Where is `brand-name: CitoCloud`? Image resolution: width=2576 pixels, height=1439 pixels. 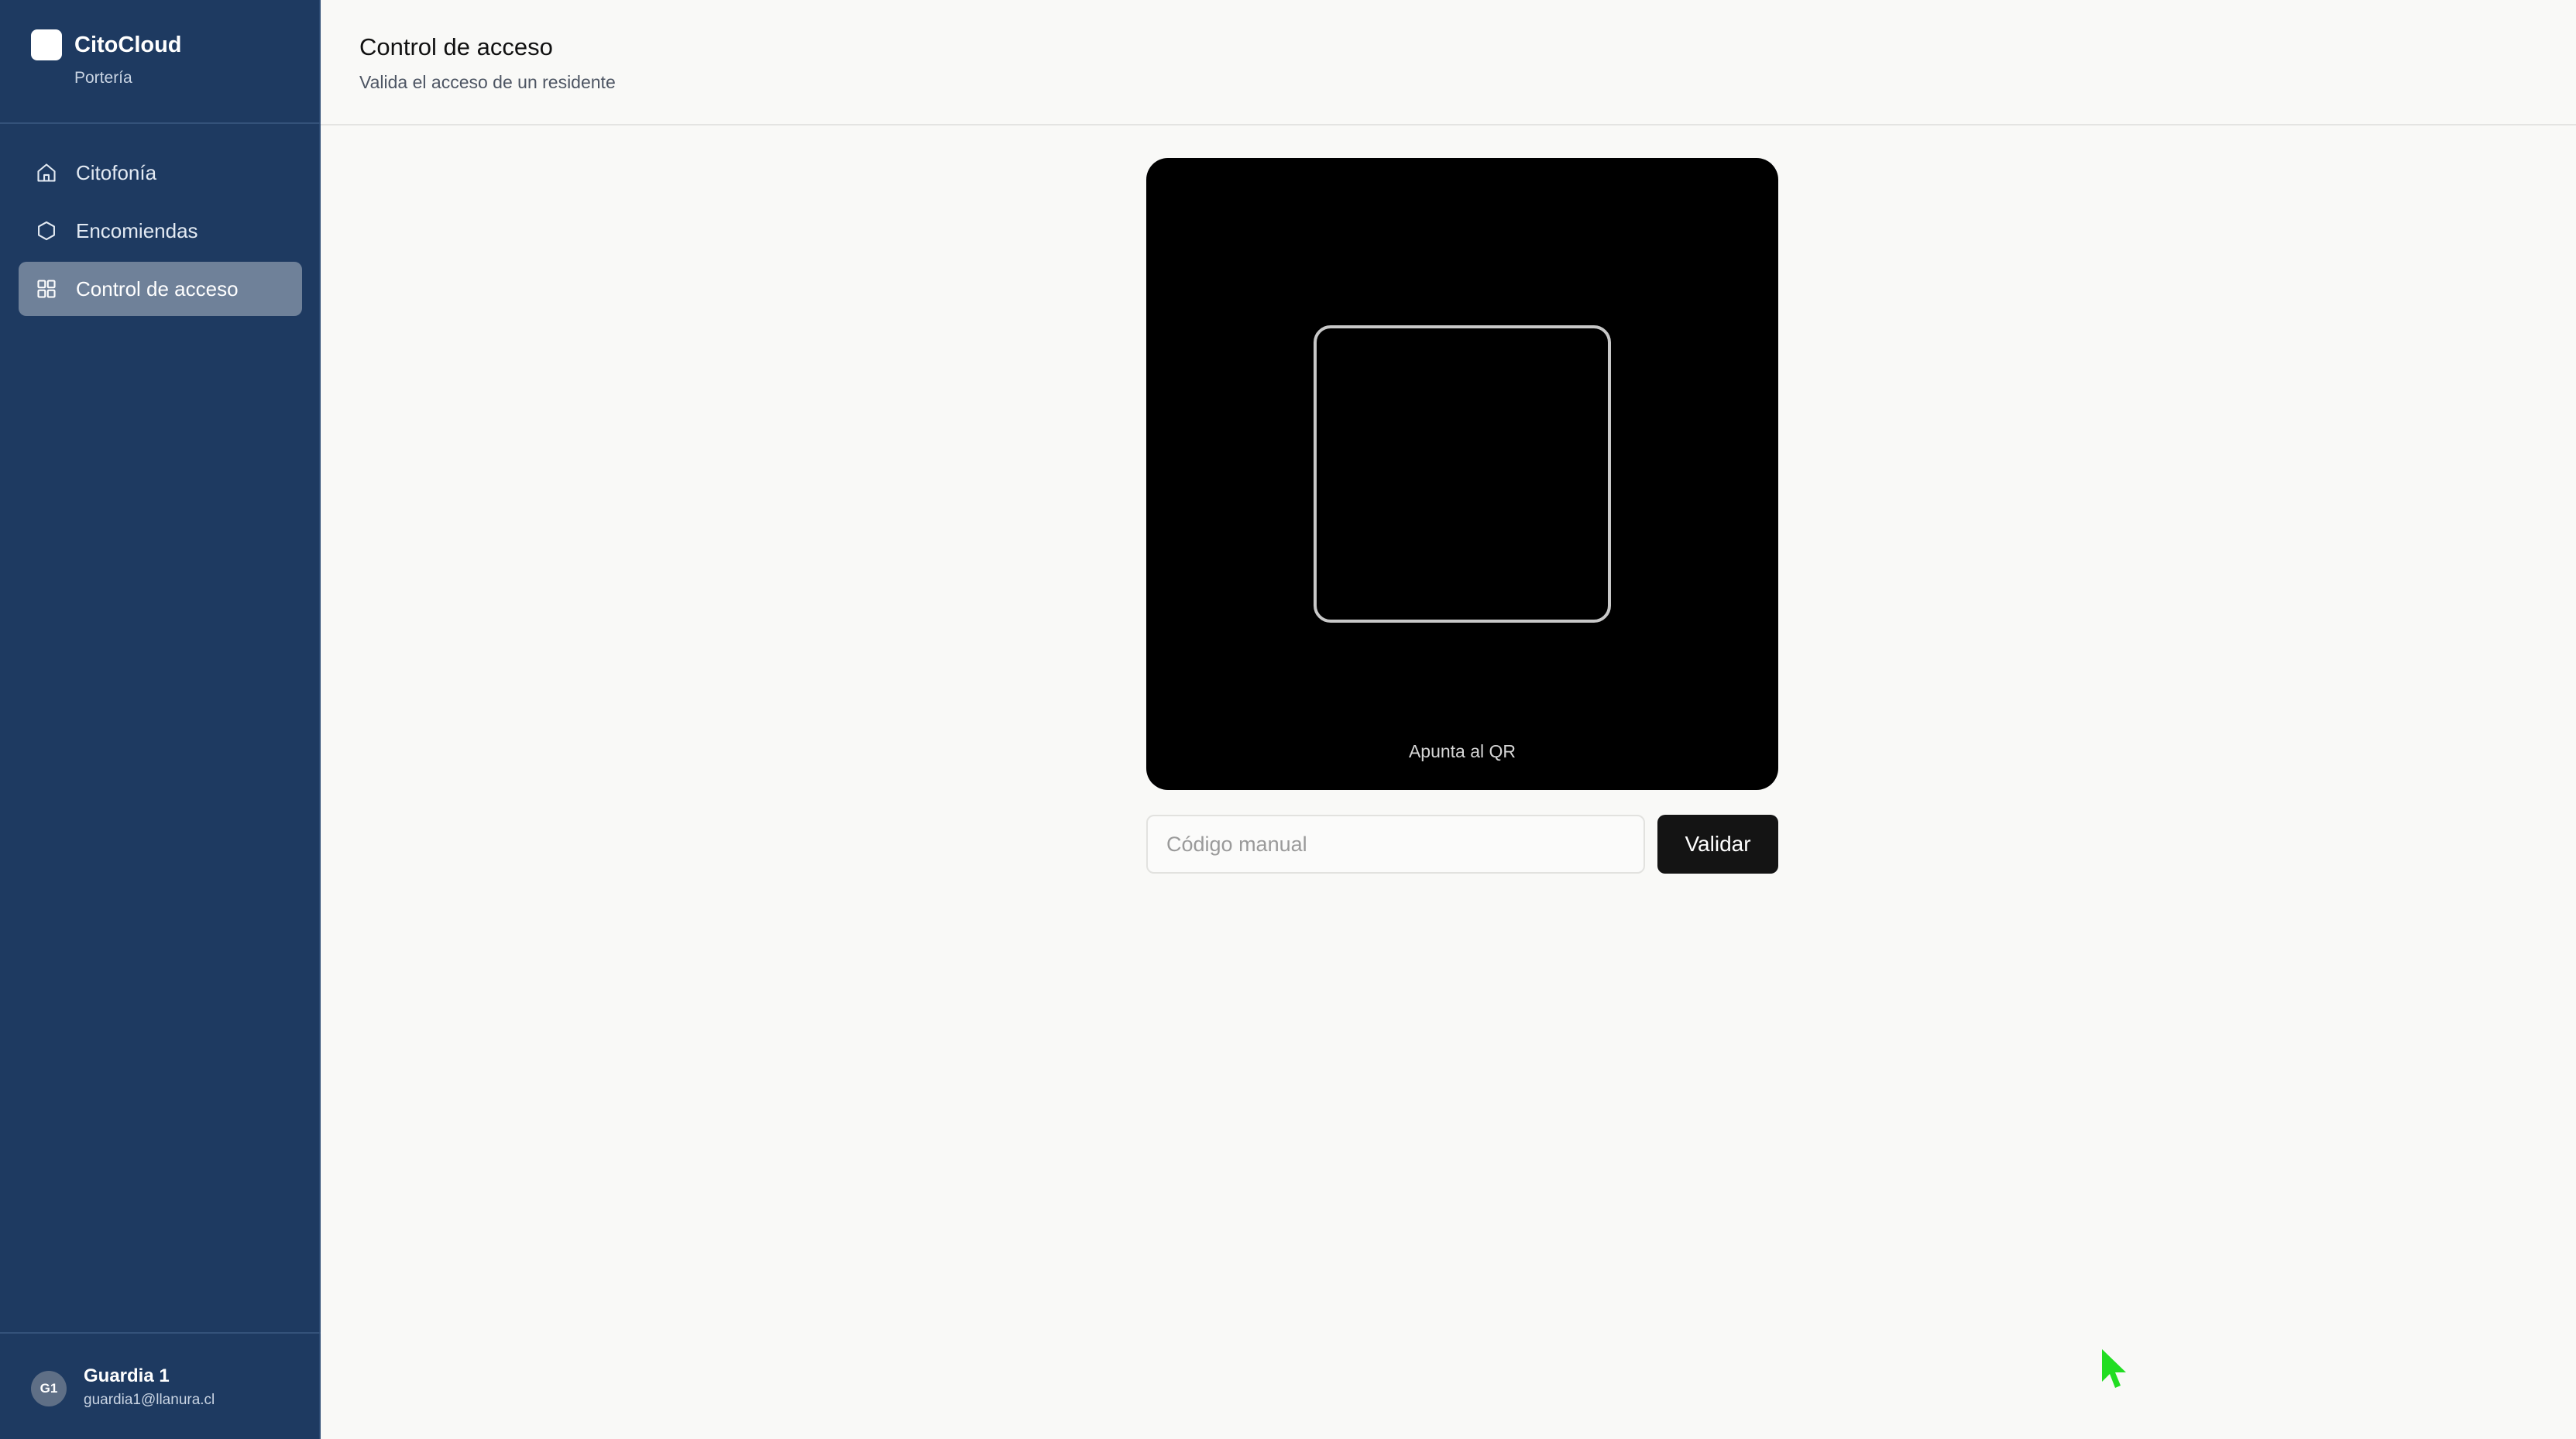 brand-name: CitoCloud is located at coordinates (128, 45).